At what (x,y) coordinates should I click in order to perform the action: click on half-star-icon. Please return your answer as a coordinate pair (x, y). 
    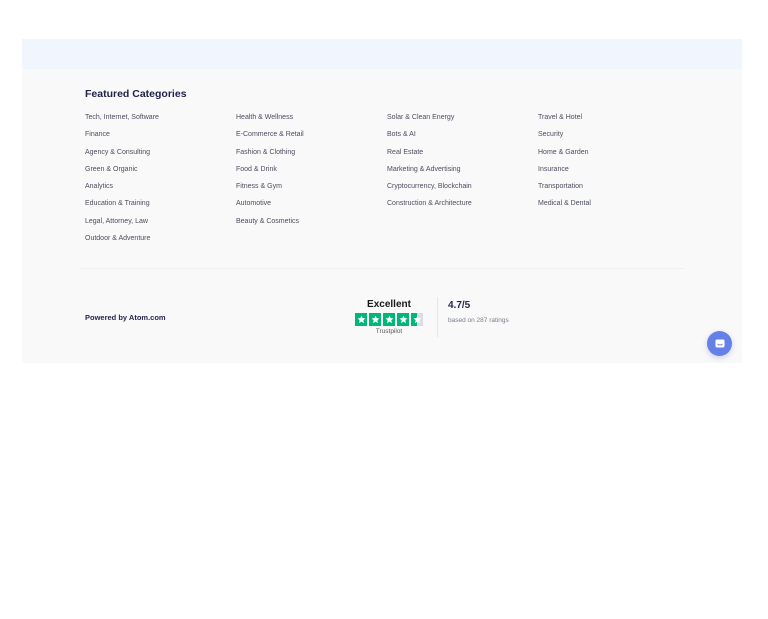
    Looking at the image, I should click on (417, 319).